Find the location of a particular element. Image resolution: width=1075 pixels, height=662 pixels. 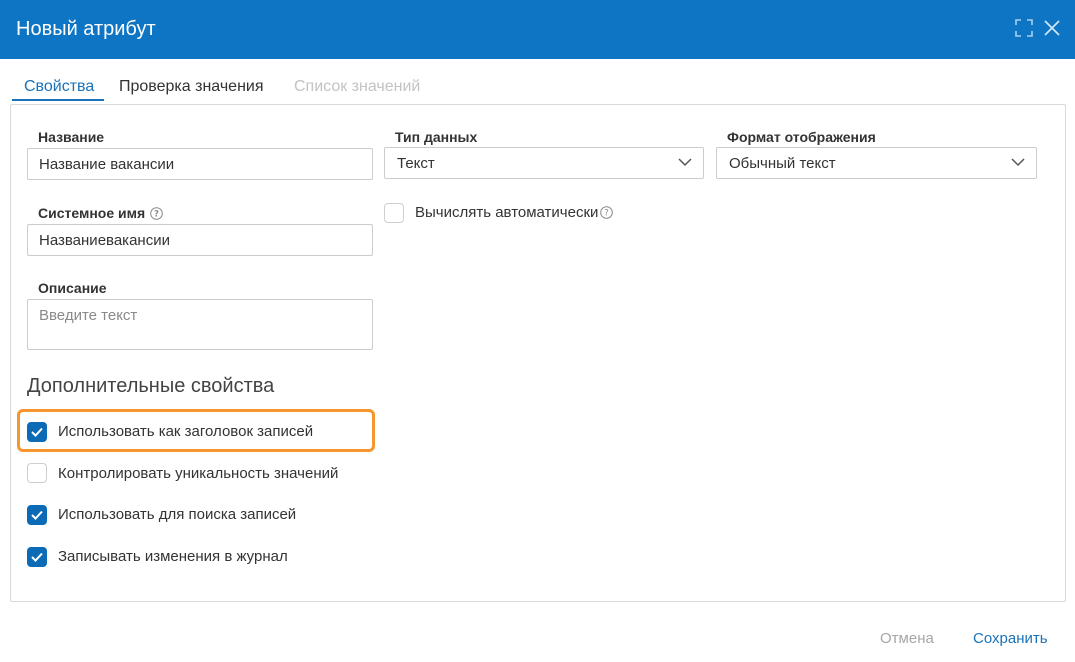

maximize-icon is located at coordinates (1024, 28).